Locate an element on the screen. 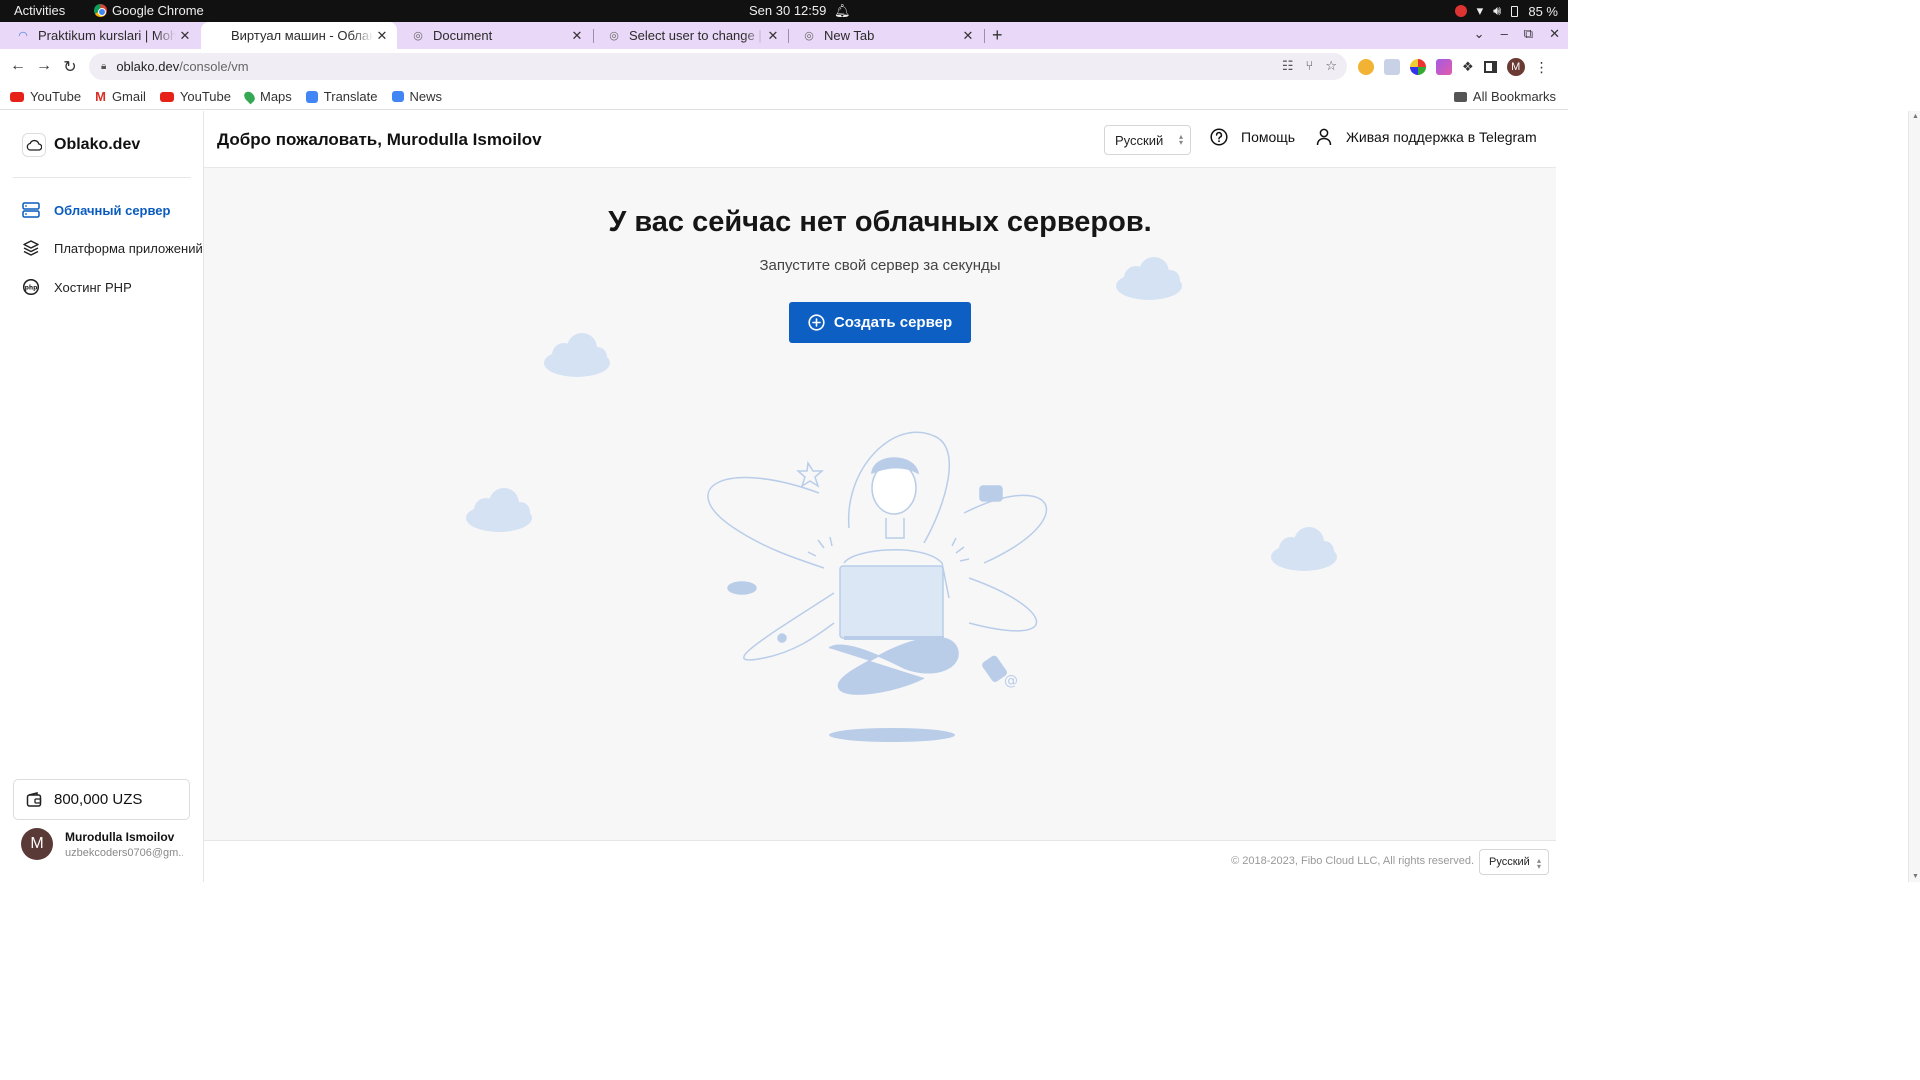  tab-praktikum: ◠ Praktikum kurslari | Mohirdev ✕ is located at coordinates (101, 35).